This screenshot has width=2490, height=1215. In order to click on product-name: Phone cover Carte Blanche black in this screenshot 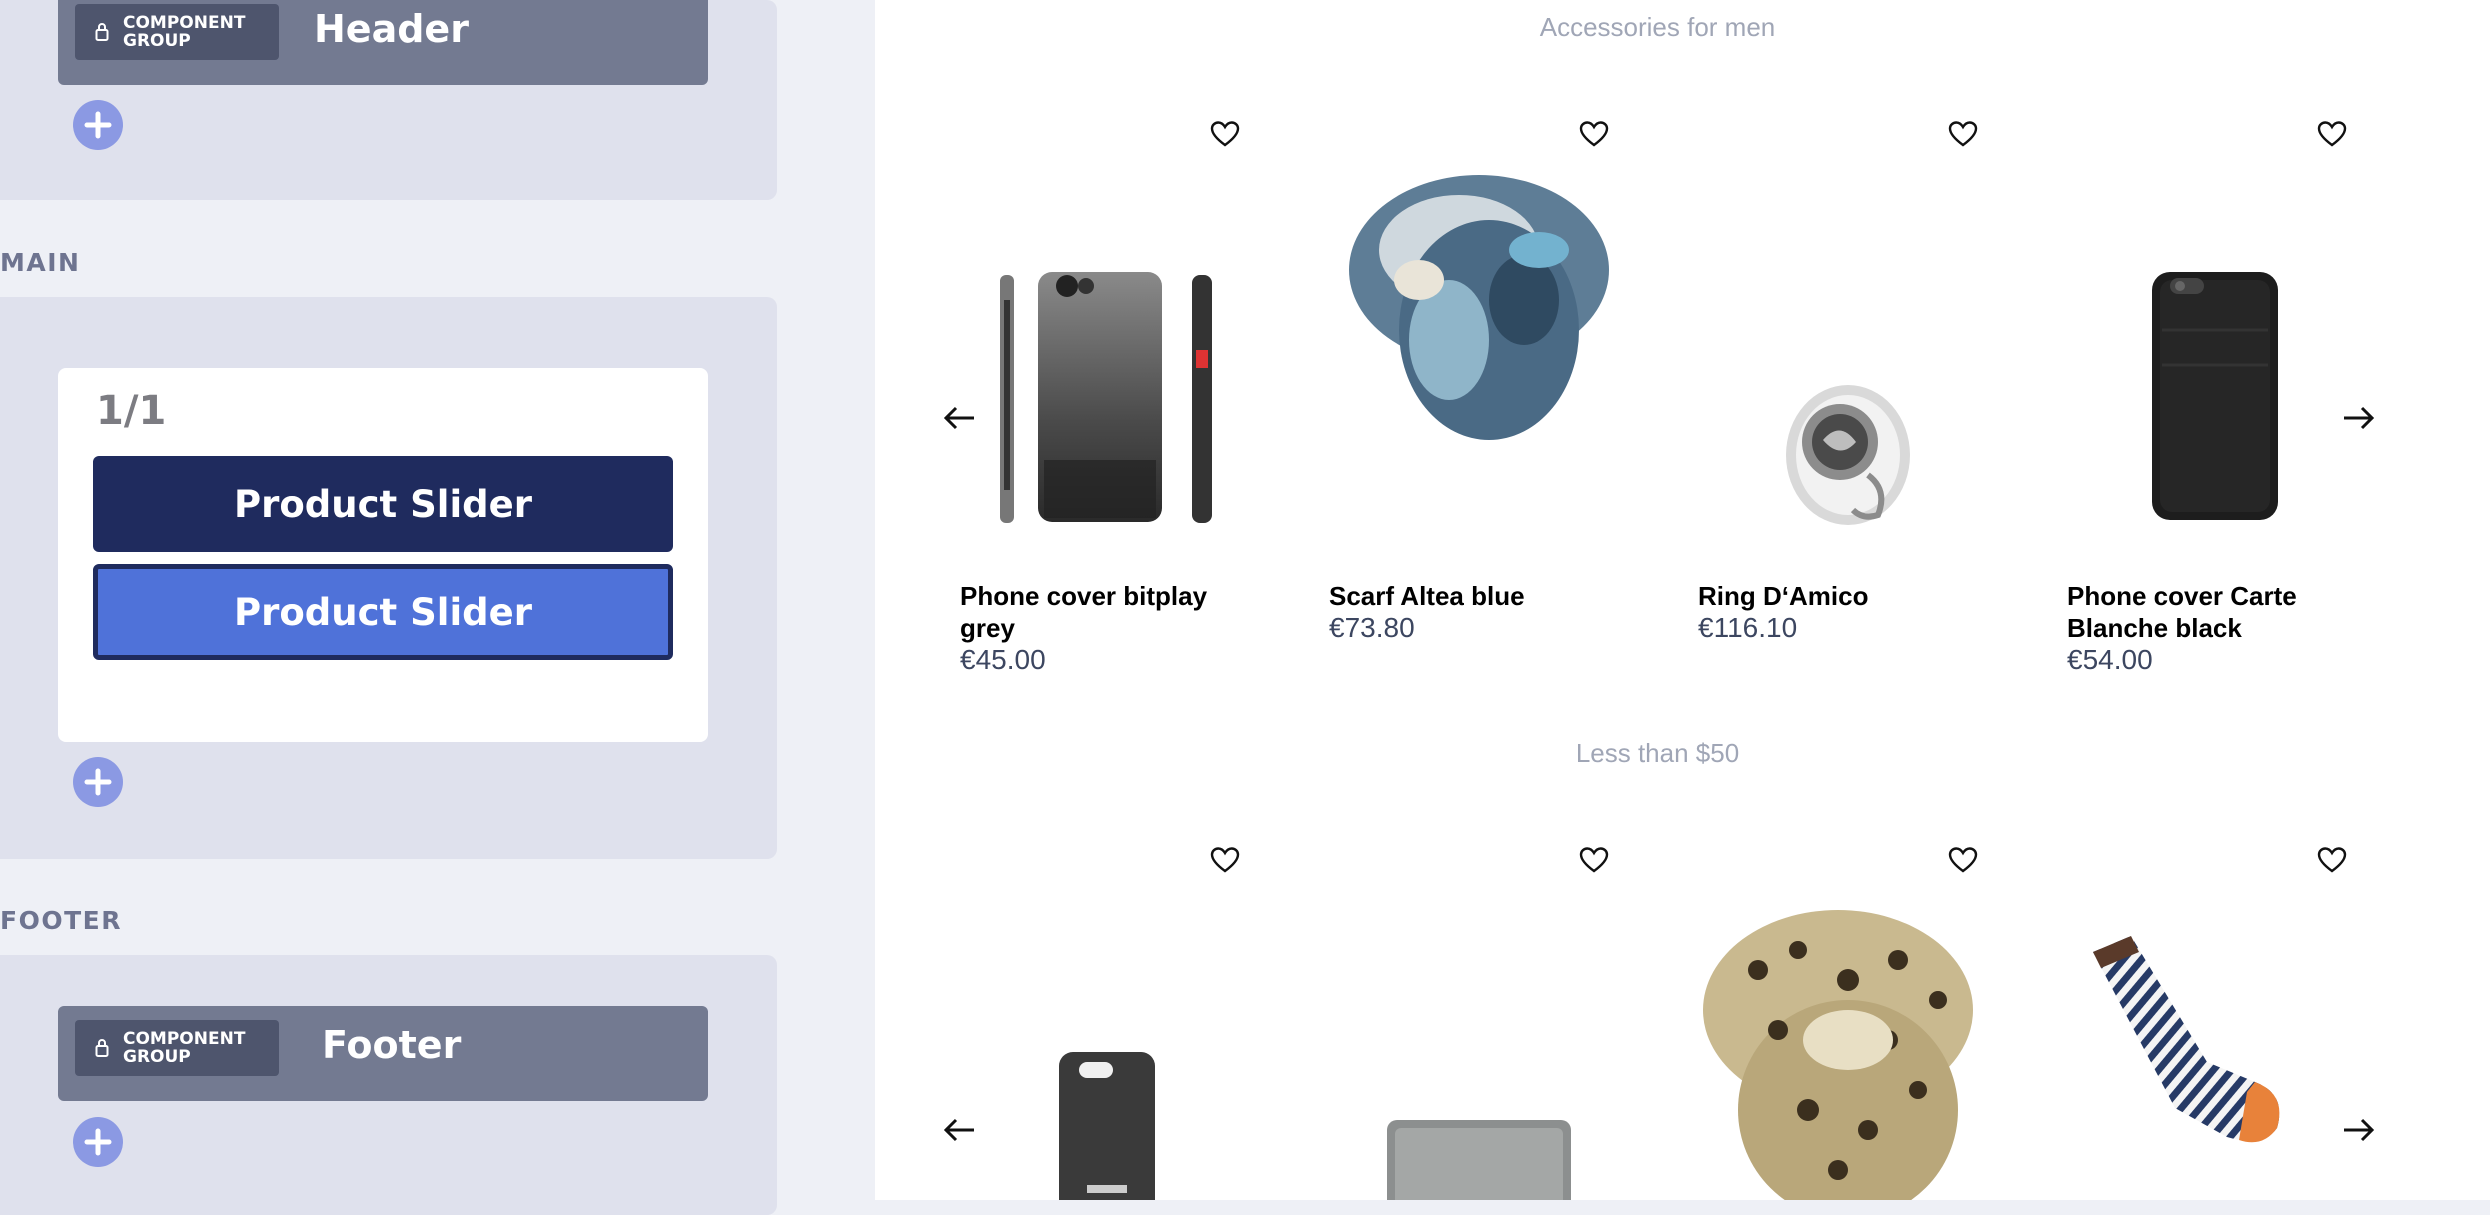, I will do `click(2217, 612)`.